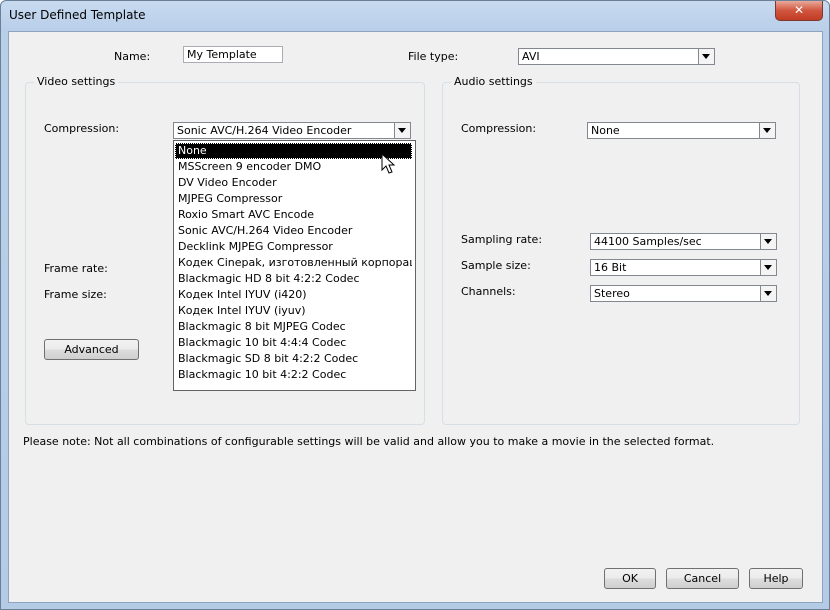 This screenshot has width=830, height=610. What do you see at coordinates (76, 268) in the screenshot?
I see `frame-rate-label: Frame rate:` at bounding box center [76, 268].